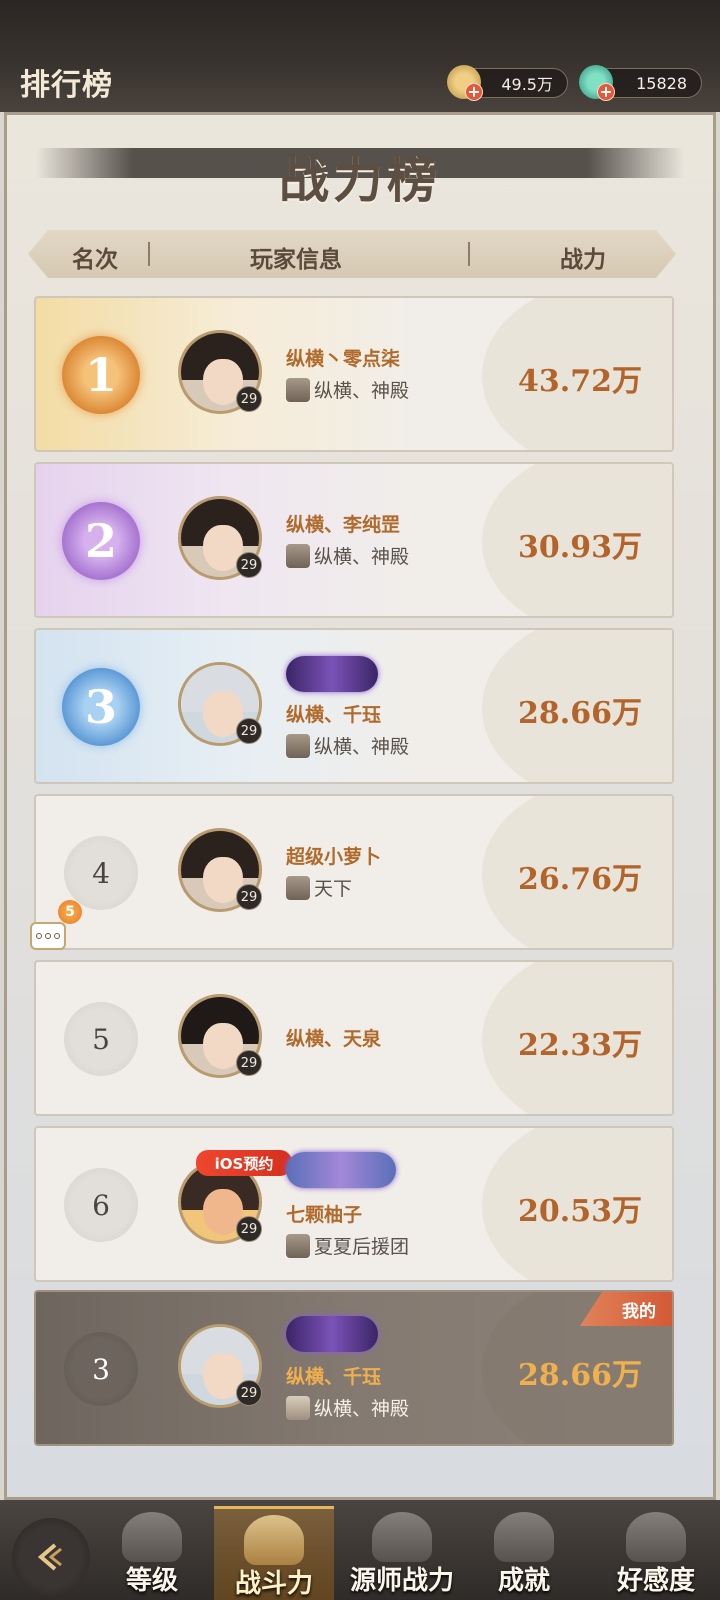  Describe the element at coordinates (343, 359) in the screenshot. I see `player-name: 纵横丶零点柒` at that location.